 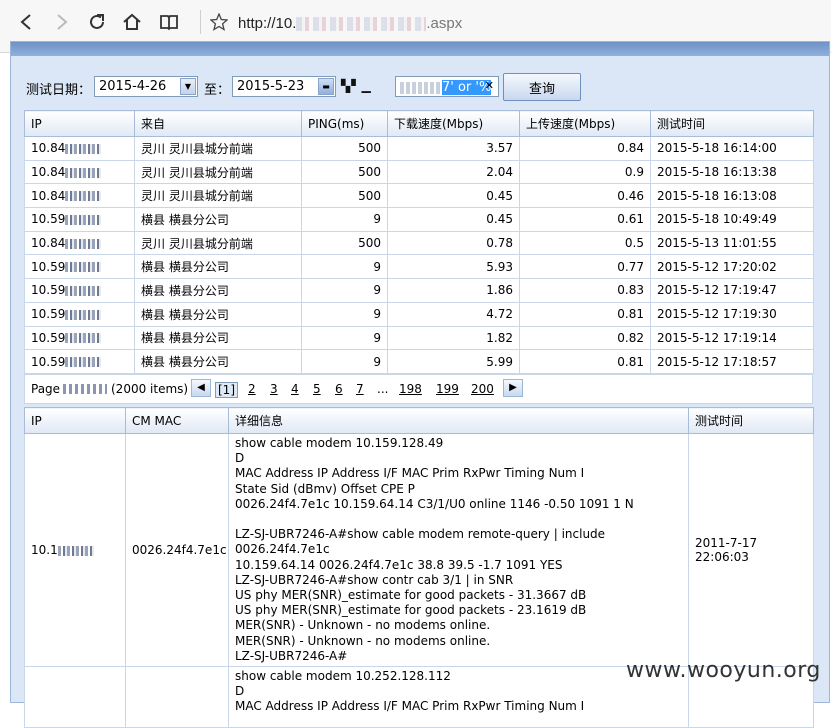 I want to click on column-header: PING(ms), so click(x=344, y=123).